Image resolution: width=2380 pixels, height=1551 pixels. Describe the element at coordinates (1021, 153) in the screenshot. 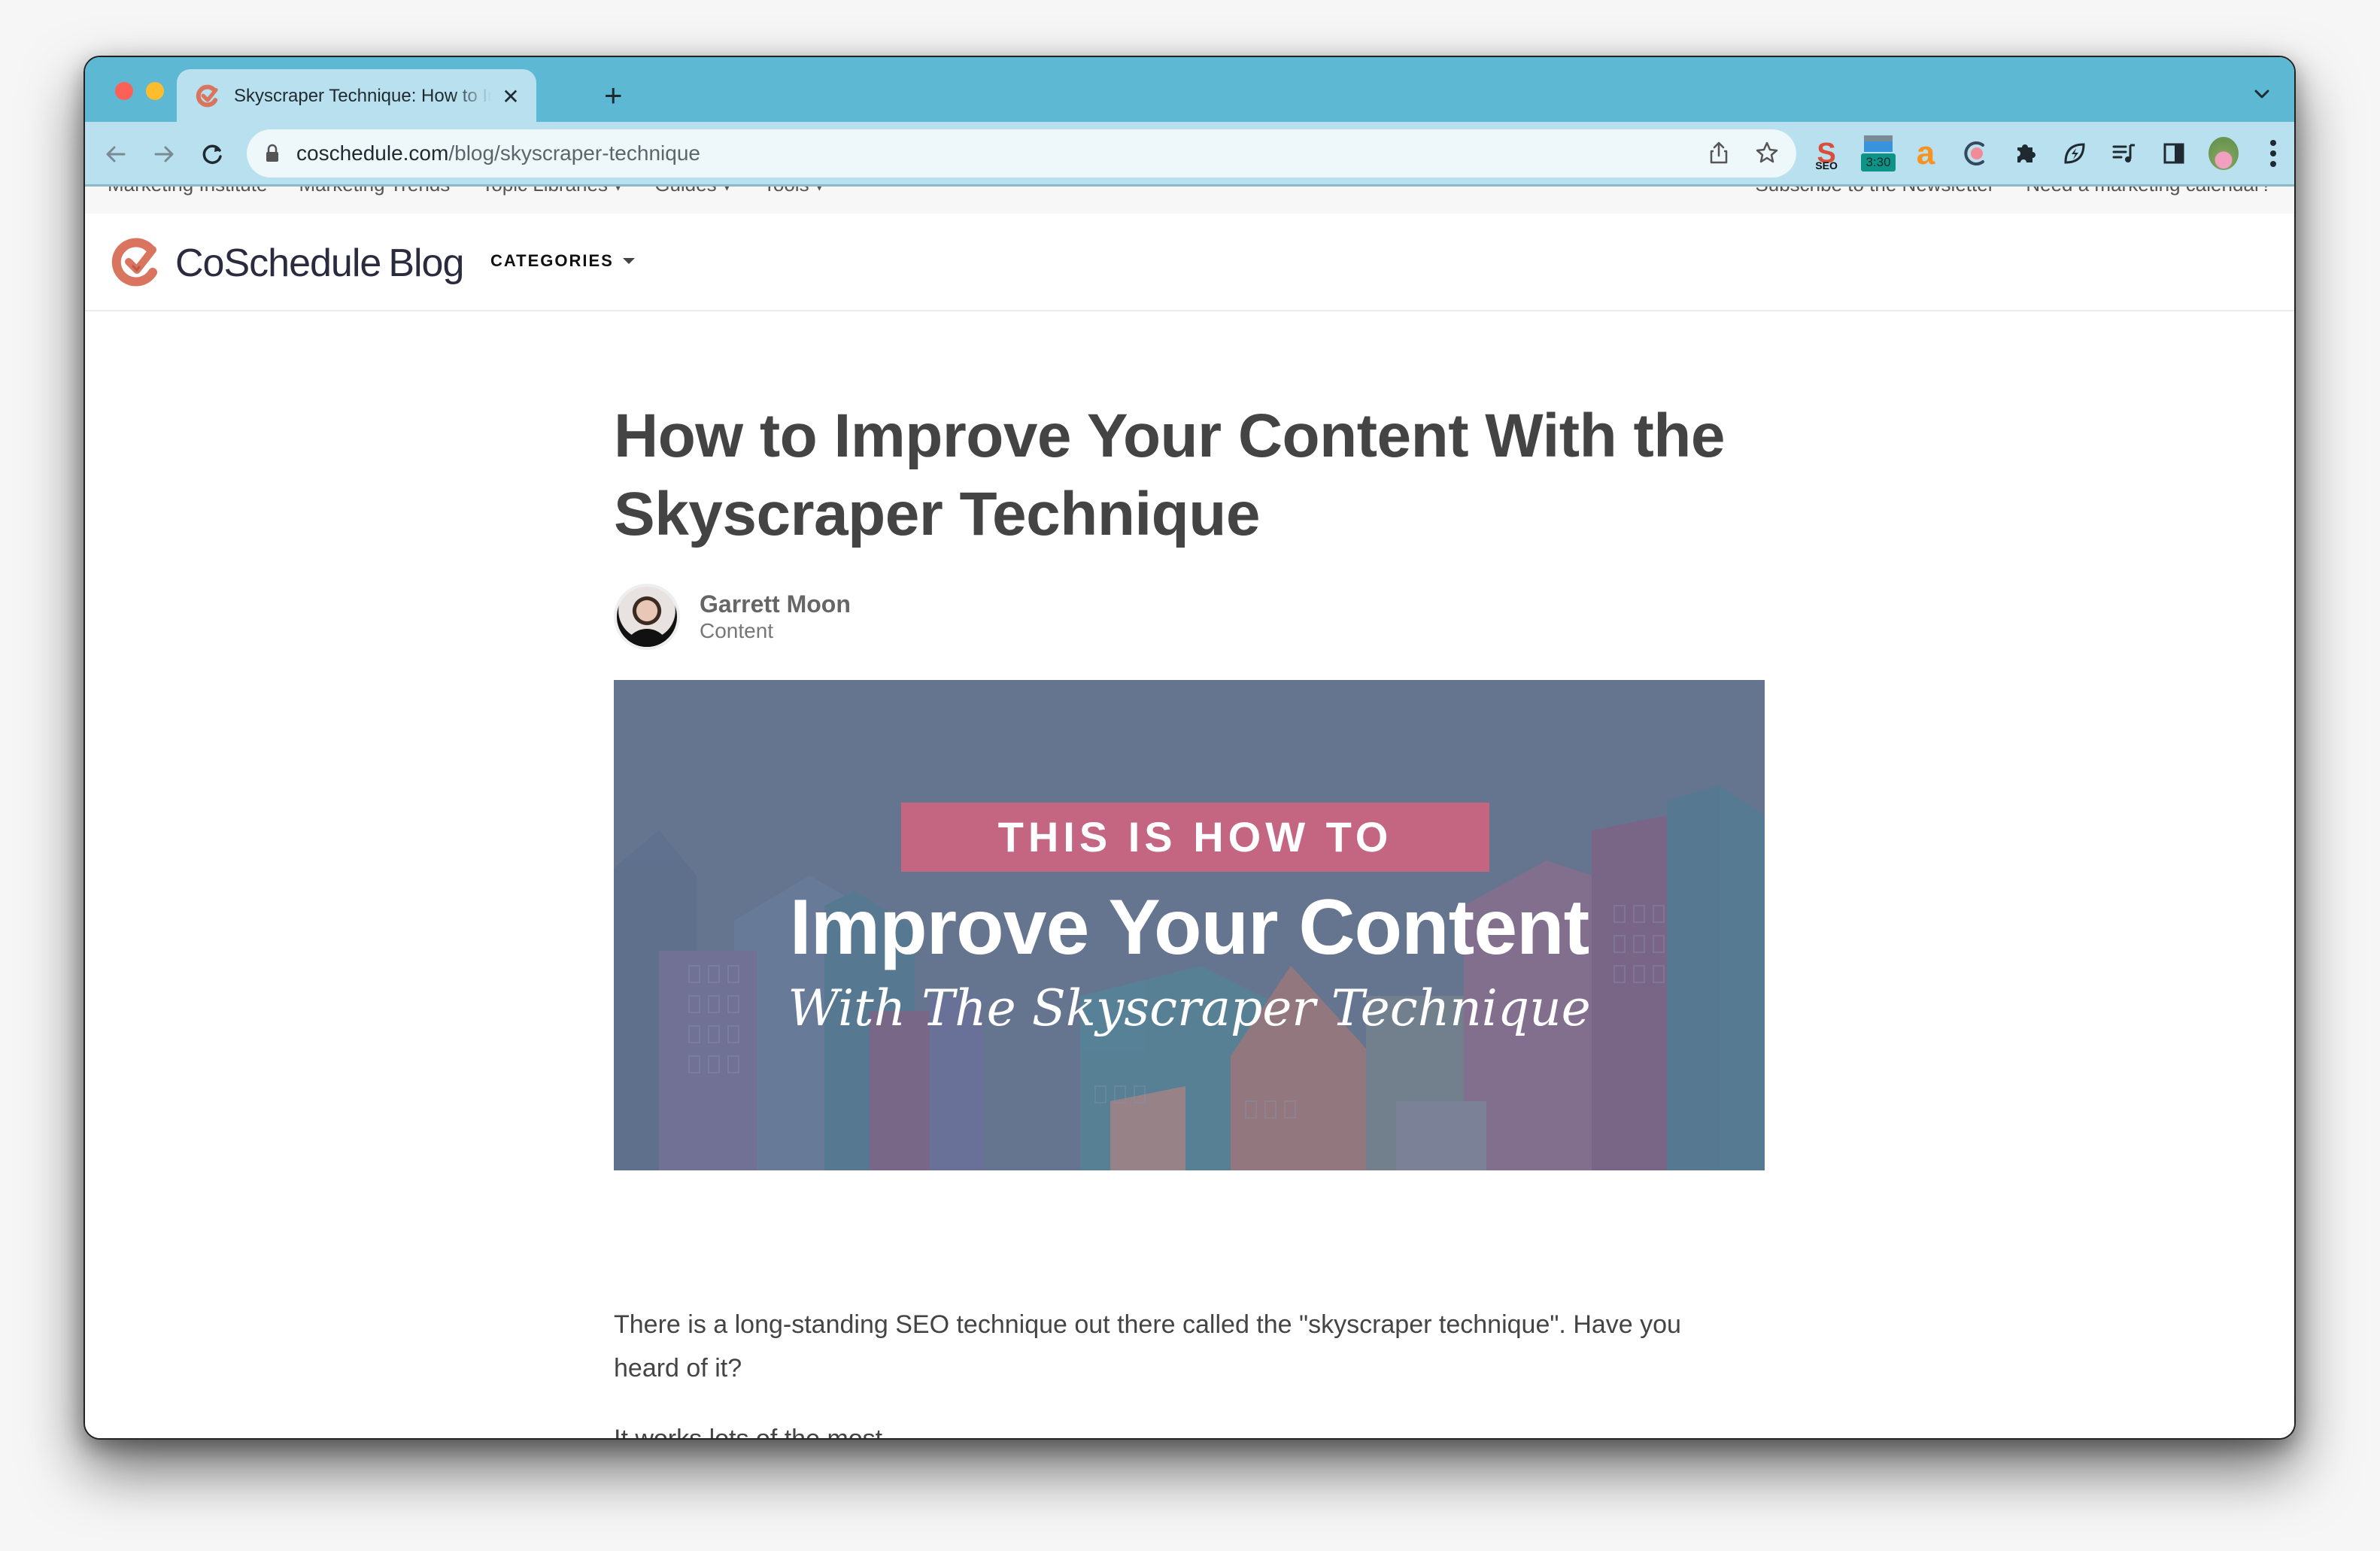

I see `address-bar: coschedule.com/blog/skyscraper-technique` at that location.